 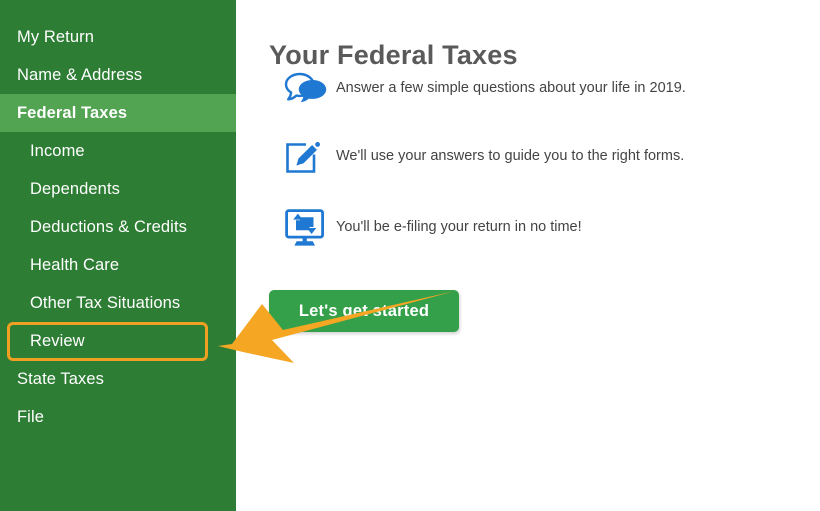 I want to click on sidebar-item-label: Federal Taxes, so click(x=72, y=112).